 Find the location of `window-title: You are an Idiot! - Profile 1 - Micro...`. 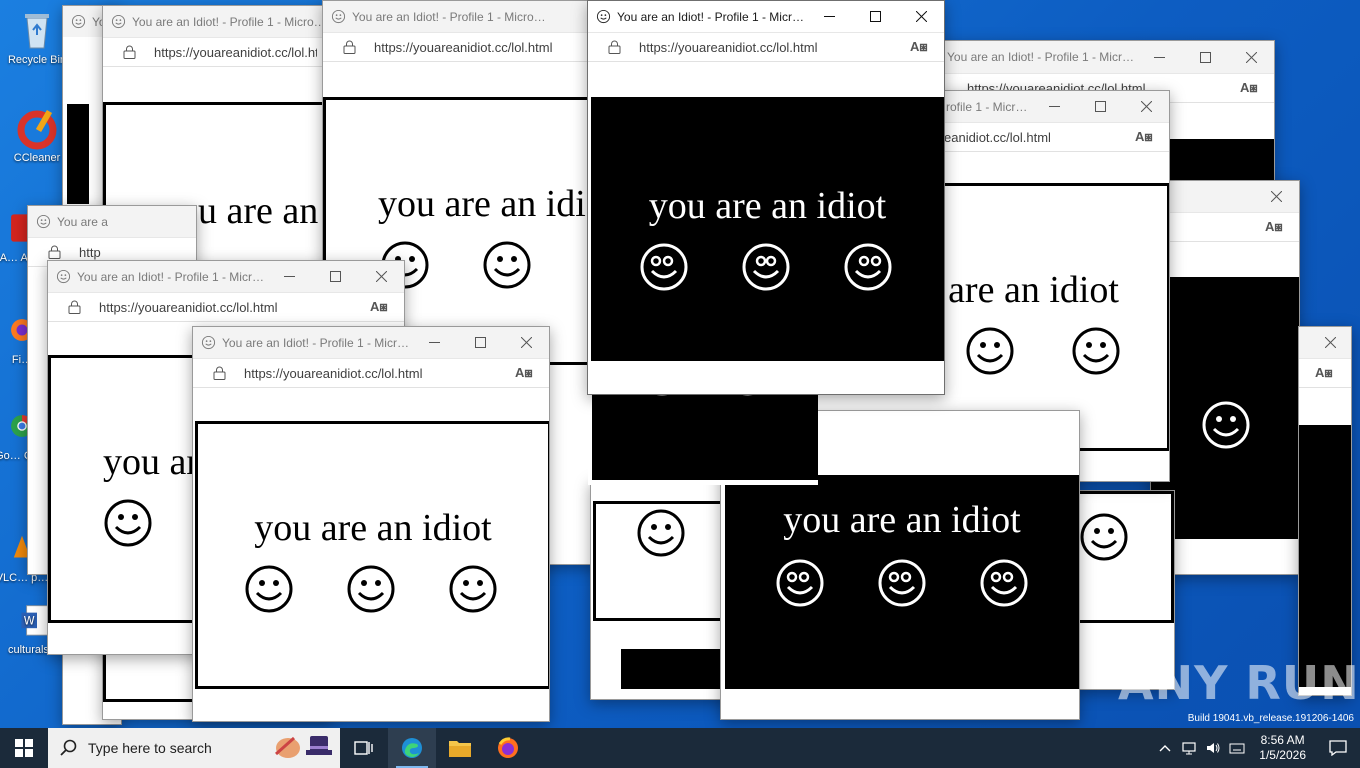

window-title: You are an Idiot! - Profile 1 - Micro... is located at coordinates (1041, 57).